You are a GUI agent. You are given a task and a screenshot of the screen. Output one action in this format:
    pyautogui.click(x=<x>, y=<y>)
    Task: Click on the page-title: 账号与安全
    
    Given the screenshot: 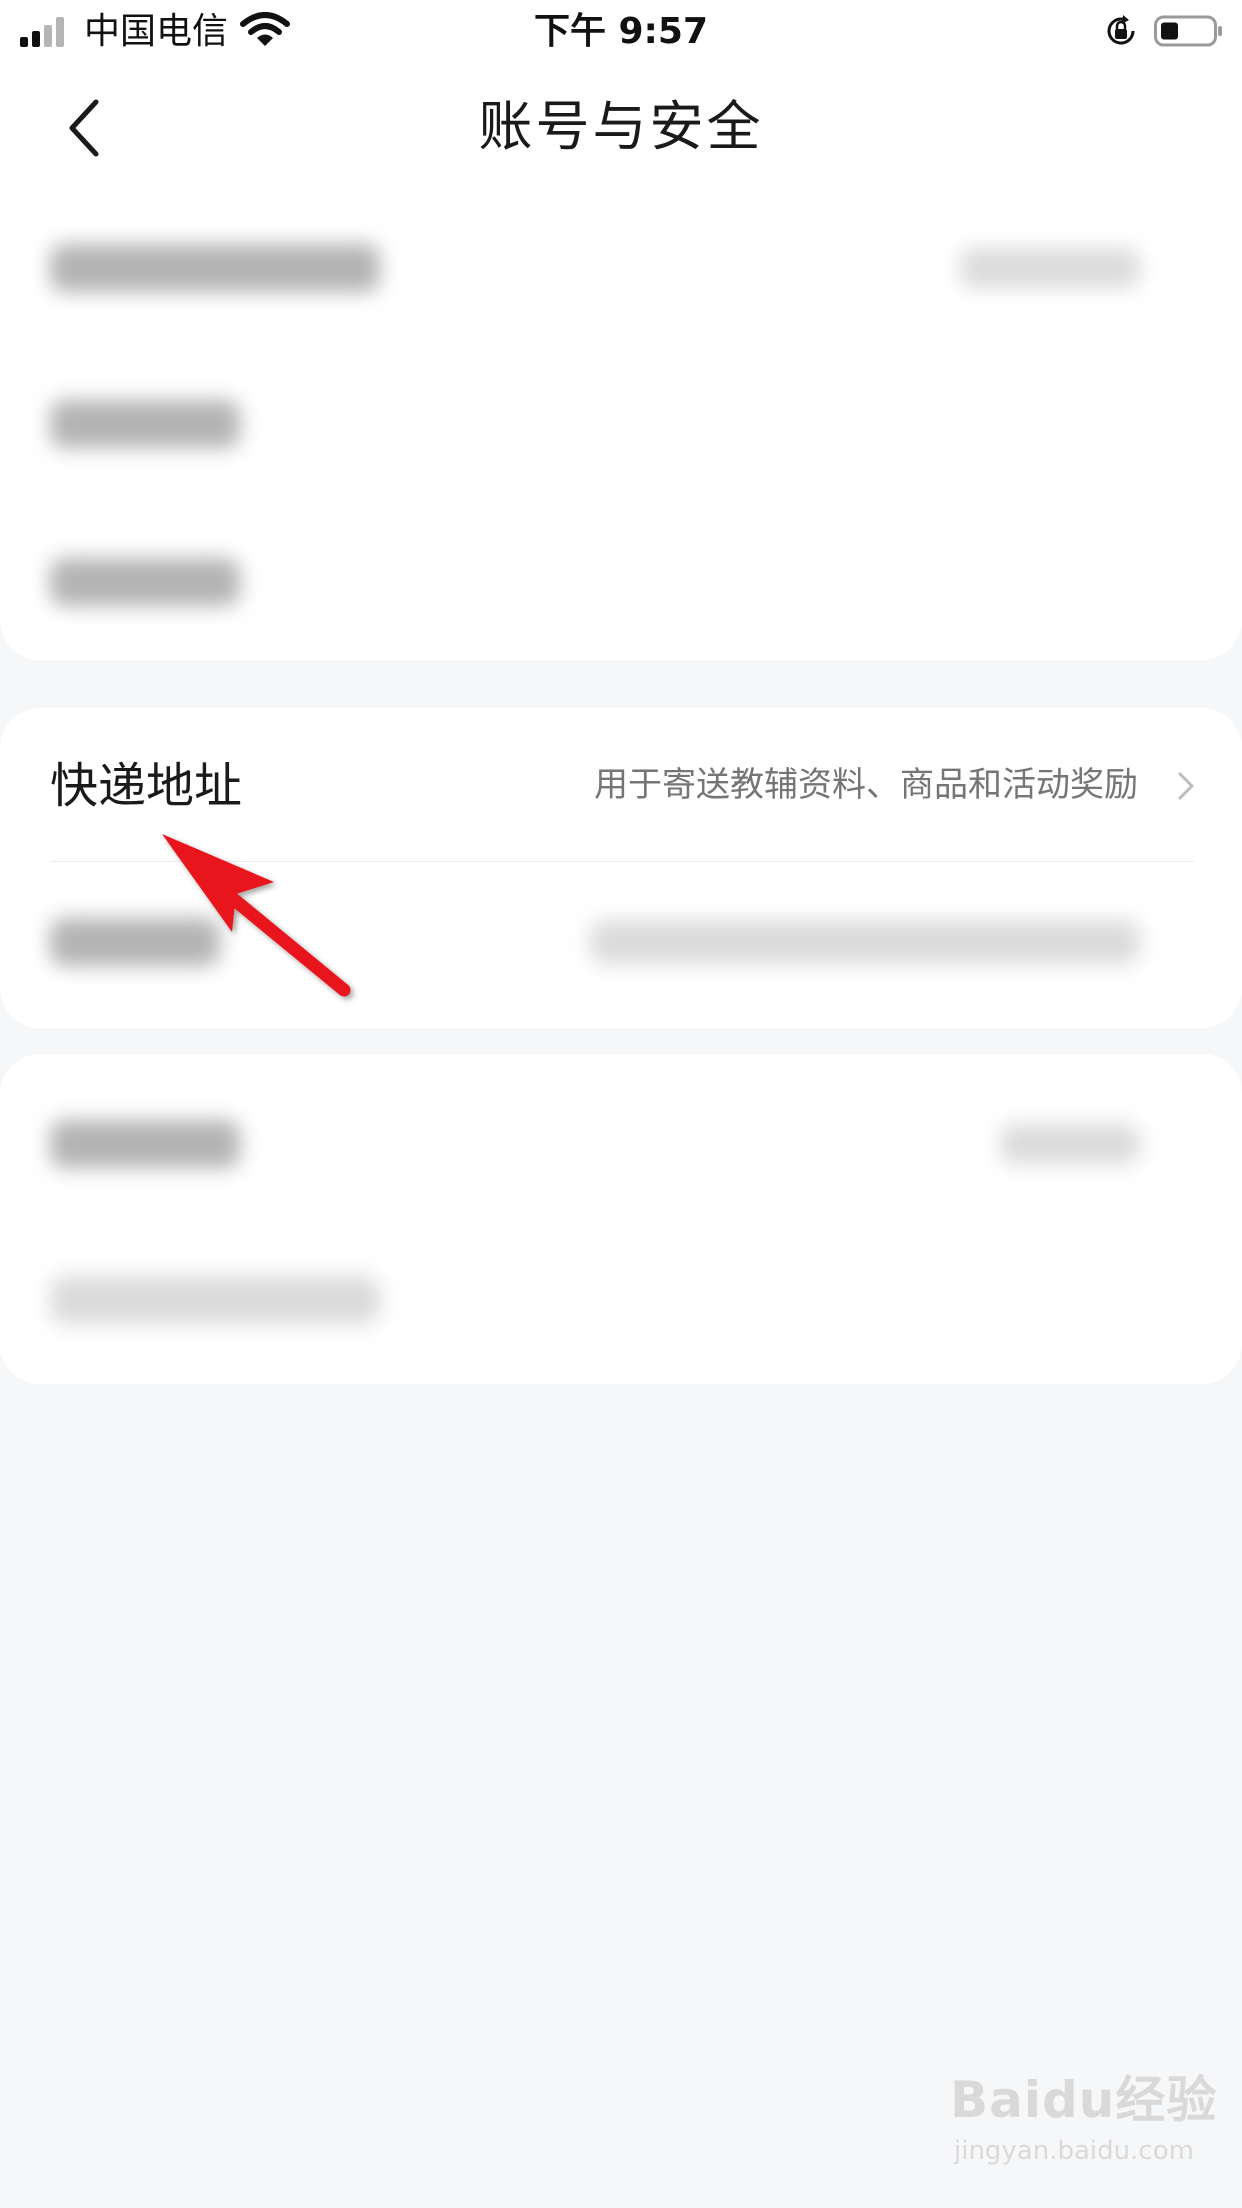 What is the action you would take?
    pyautogui.click(x=621, y=126)
    